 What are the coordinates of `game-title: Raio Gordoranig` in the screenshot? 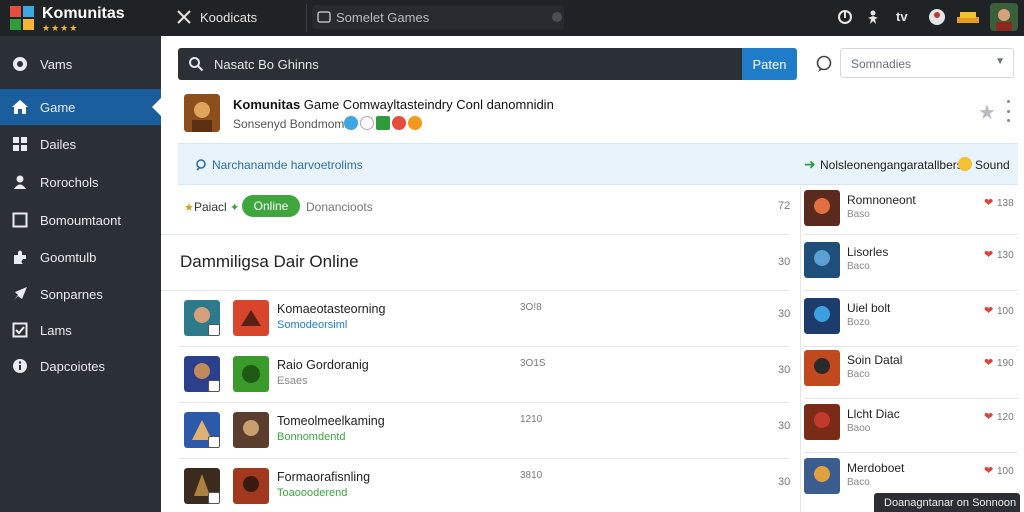 It's located at (323, 365).